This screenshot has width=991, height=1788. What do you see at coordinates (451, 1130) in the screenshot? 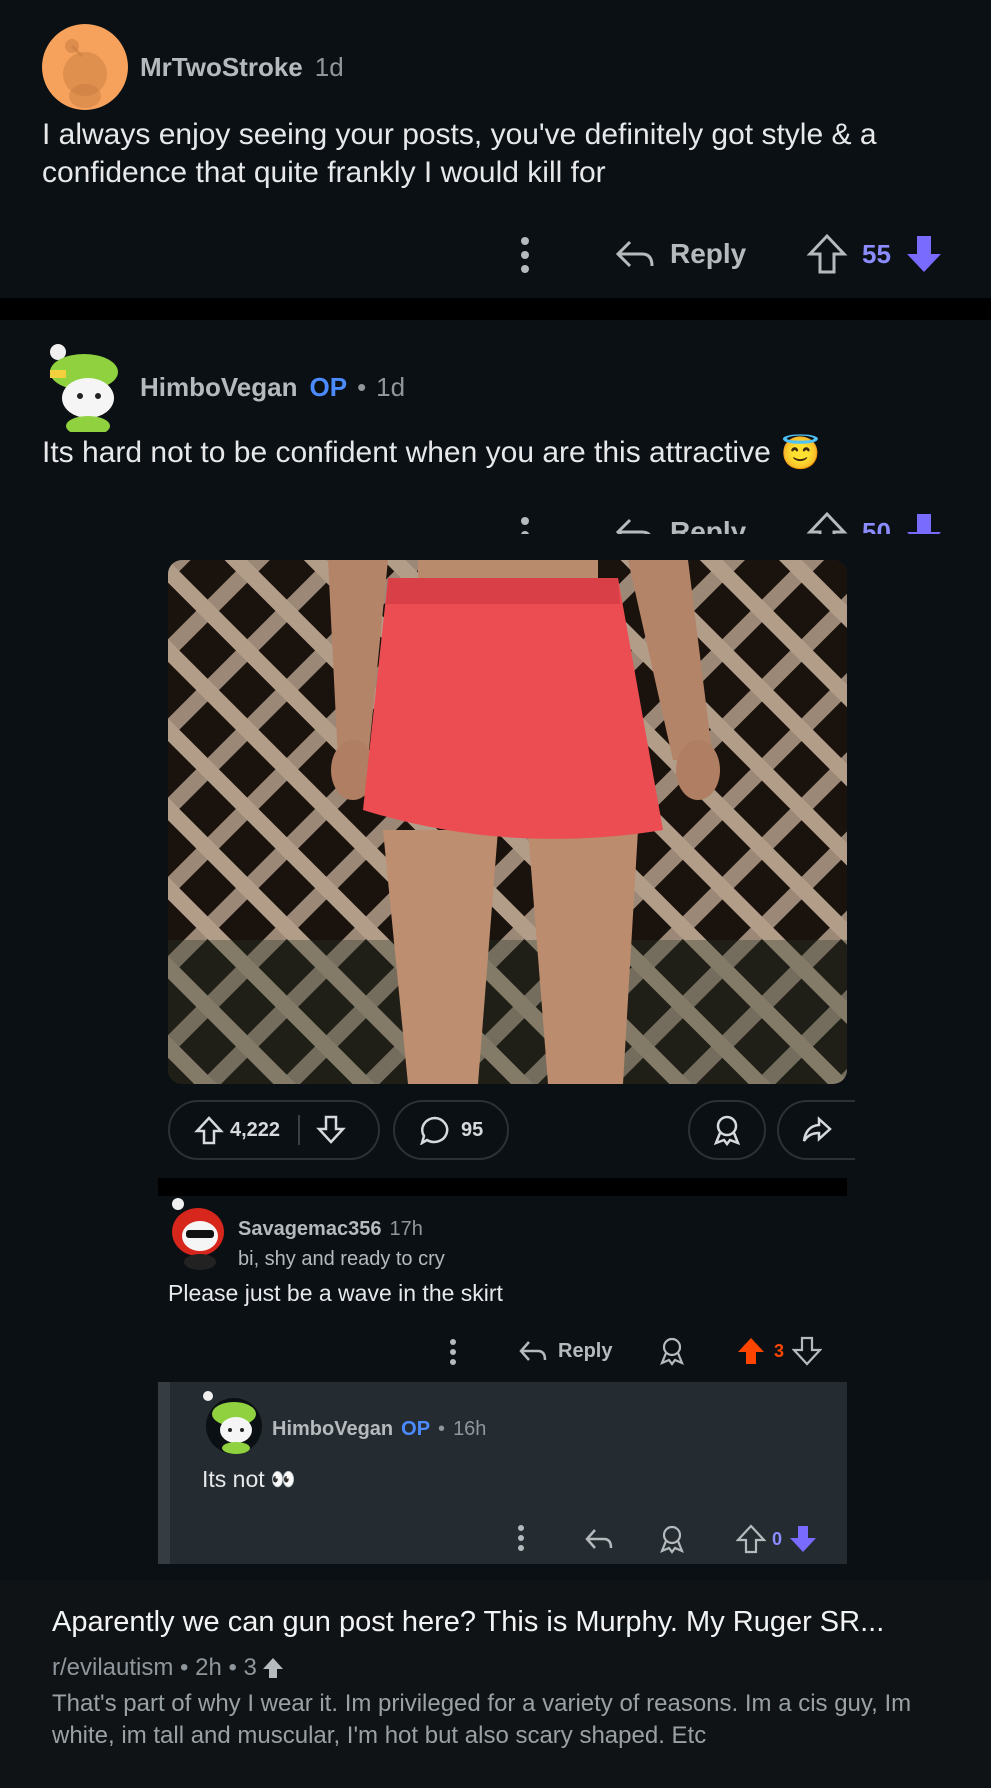
I see `comments-button: 95` at bounding box center [451, 1130].